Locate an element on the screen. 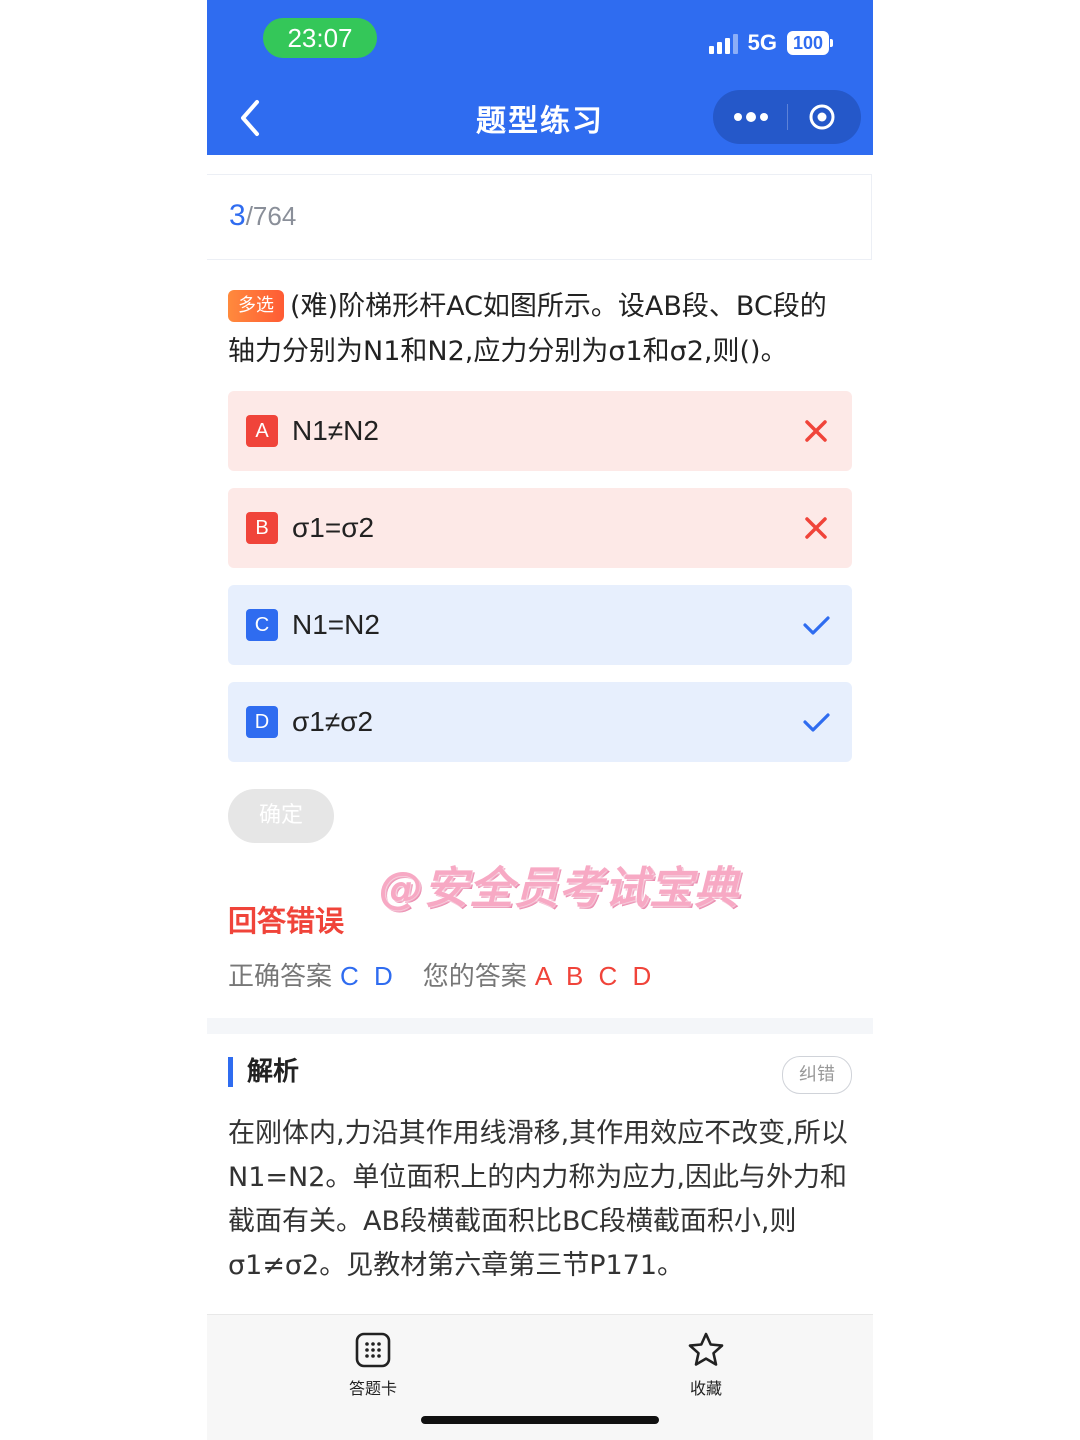 This screenshot has height=1440, width=1080. status-indicators: 5G 100 is located at coordinates (771, 43).